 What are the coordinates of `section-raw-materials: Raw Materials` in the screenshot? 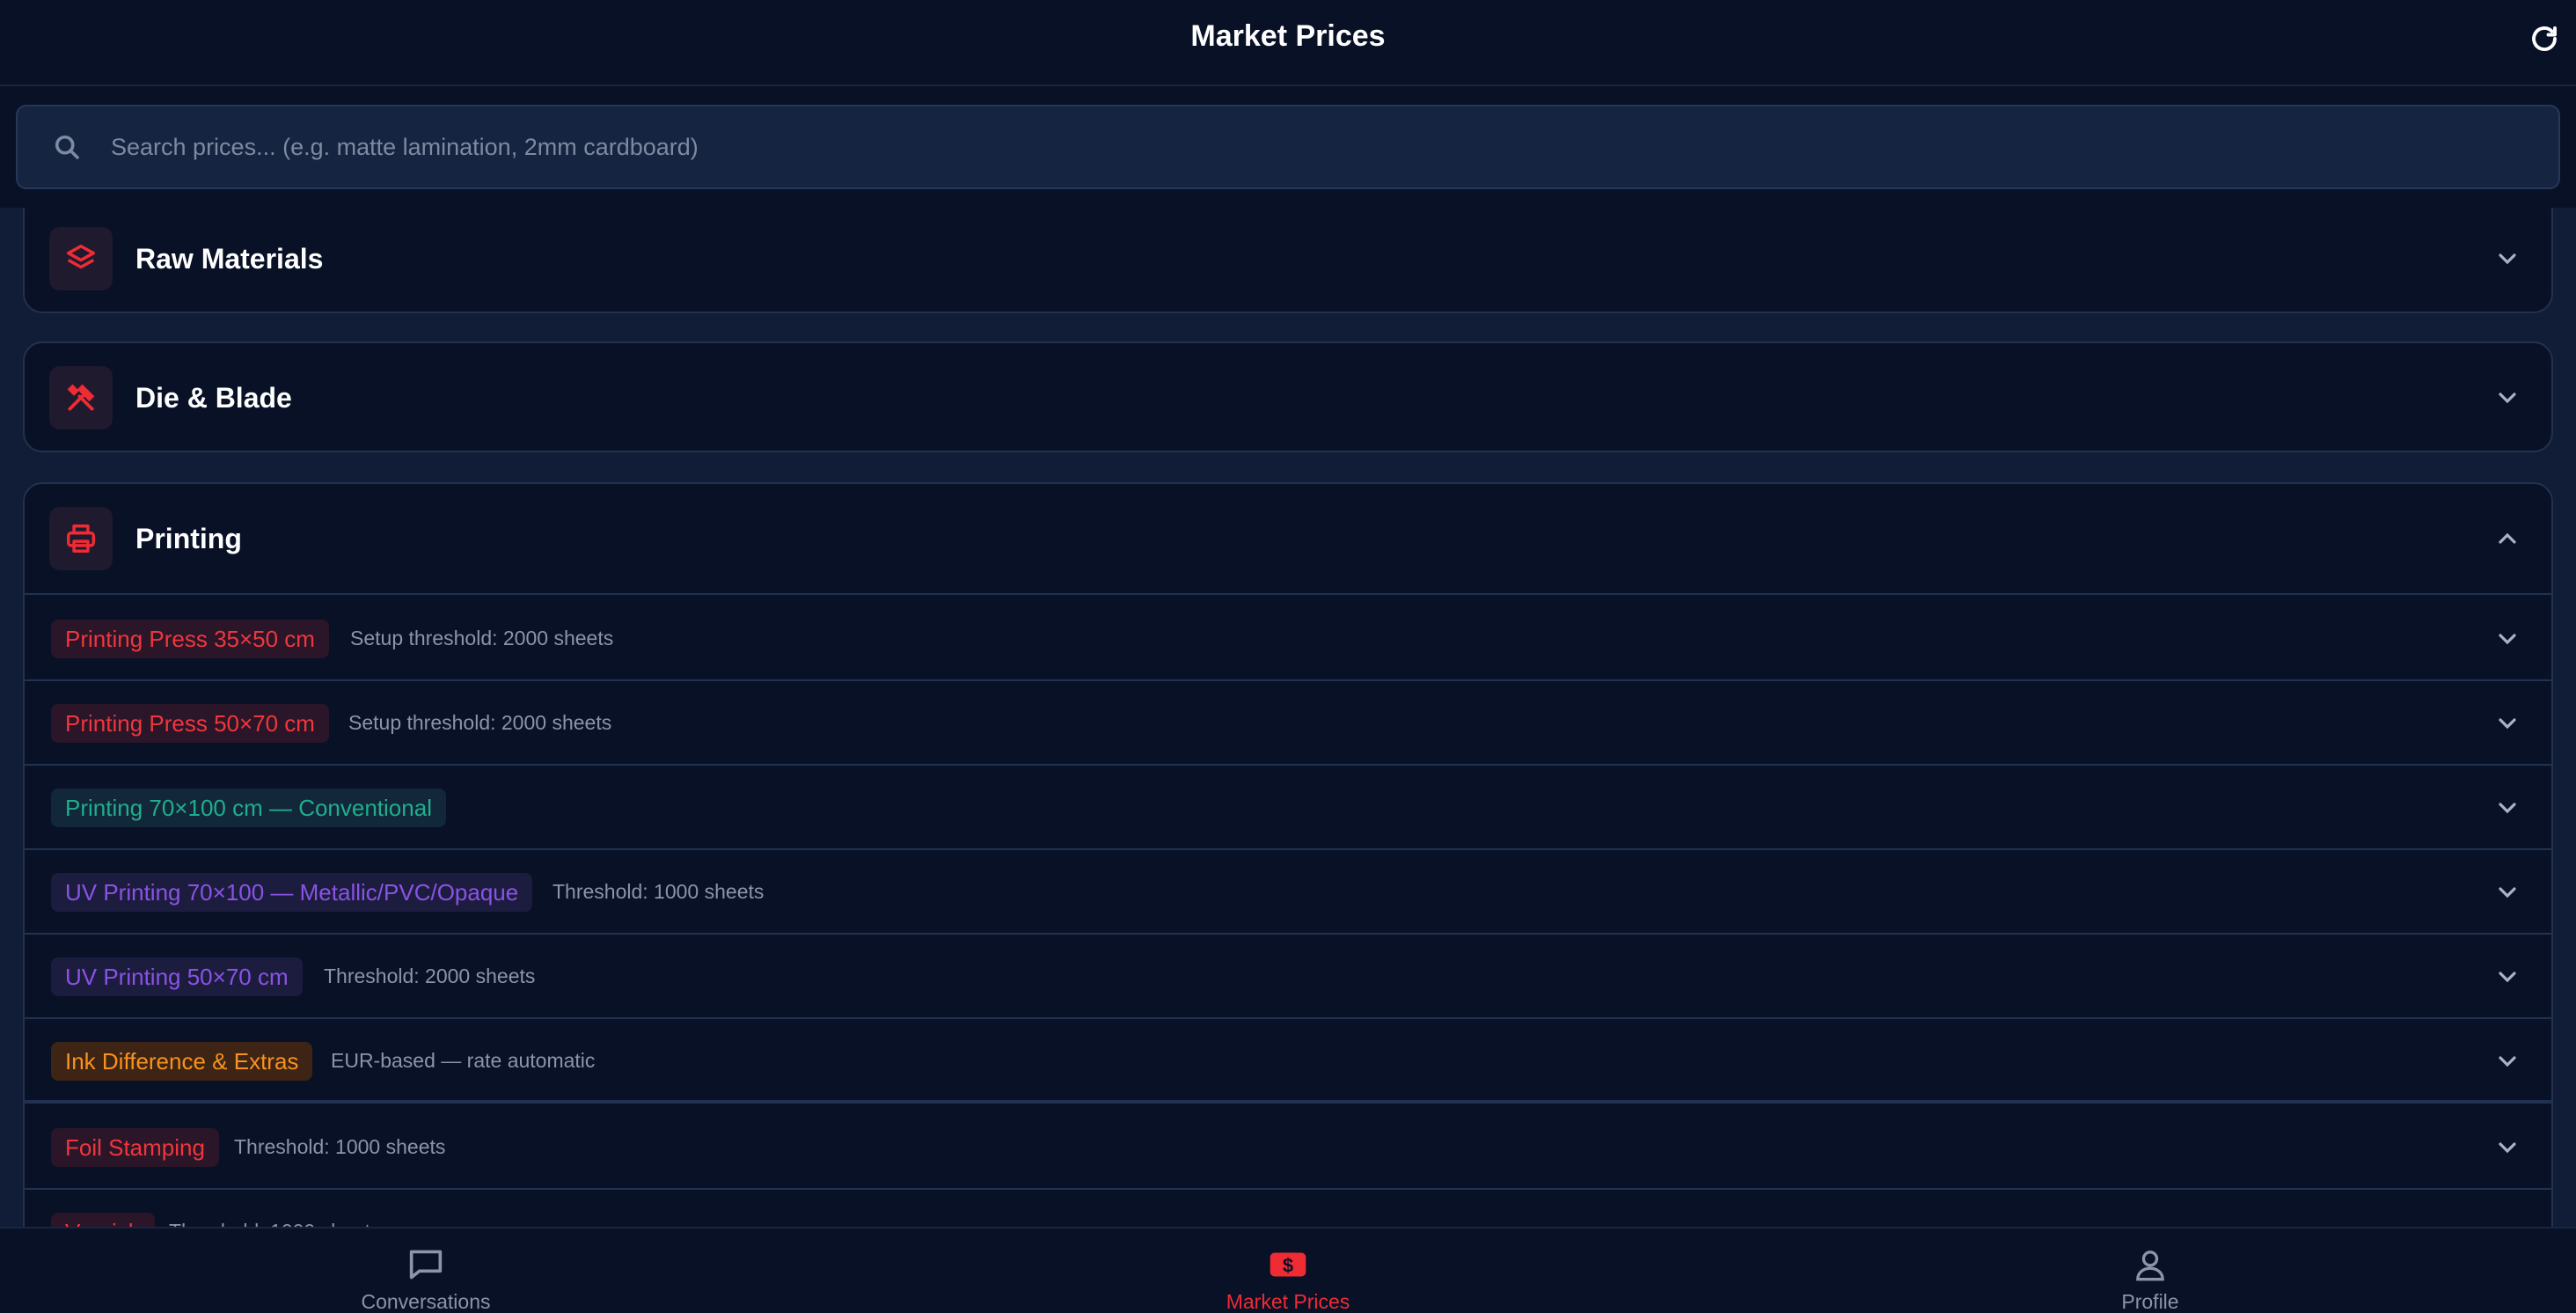 It's located at (1288, 260).